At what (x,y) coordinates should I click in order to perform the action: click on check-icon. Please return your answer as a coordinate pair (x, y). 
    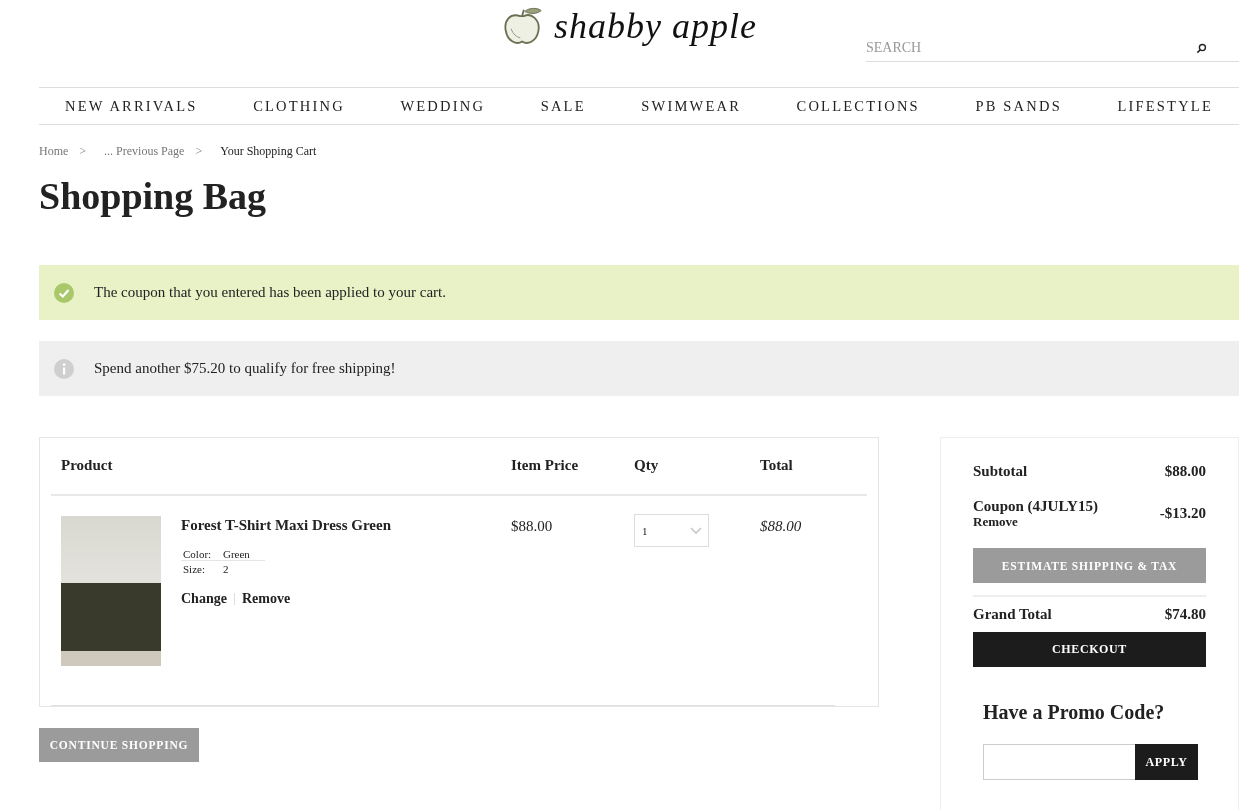
    Looking at the image, I should click on (64, 292).